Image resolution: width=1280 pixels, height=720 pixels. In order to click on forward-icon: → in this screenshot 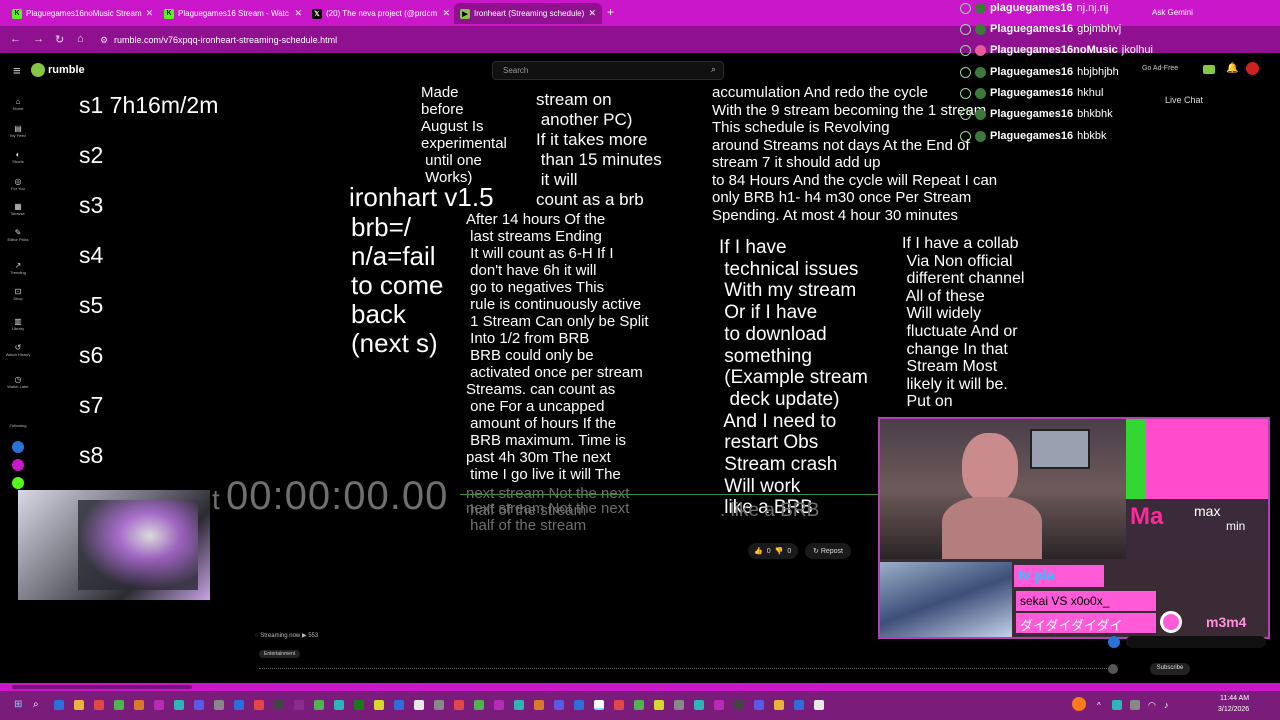, I will do `click(38, 39)`.